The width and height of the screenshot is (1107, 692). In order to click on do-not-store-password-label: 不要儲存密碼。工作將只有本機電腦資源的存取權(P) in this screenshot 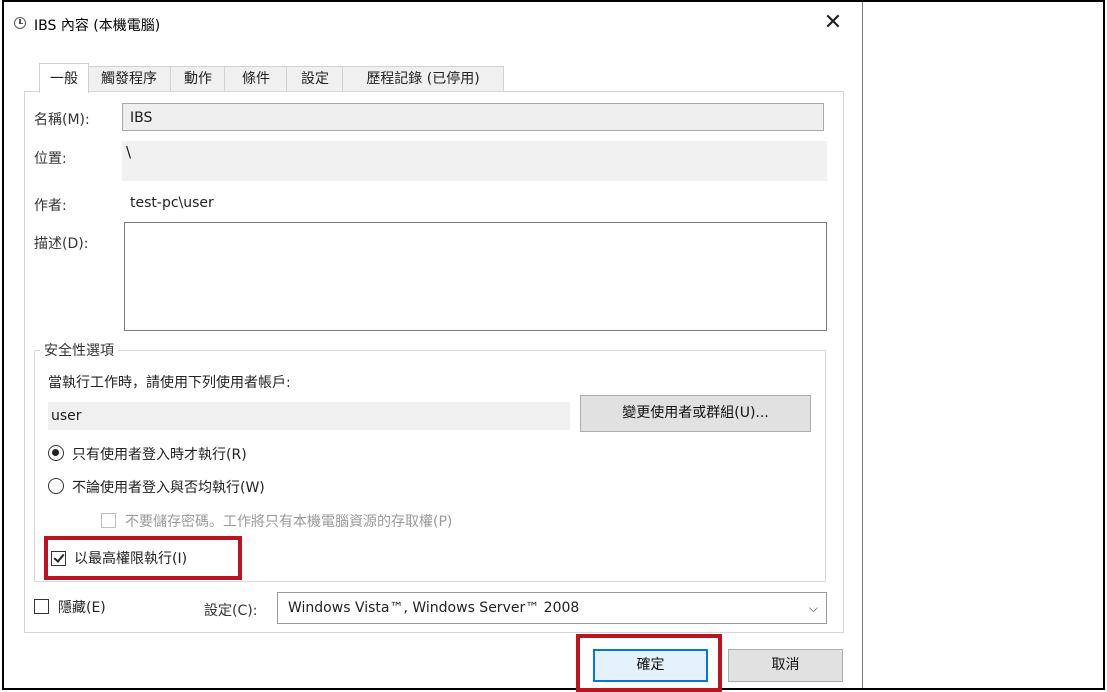, I will do `click(289, 522)`.